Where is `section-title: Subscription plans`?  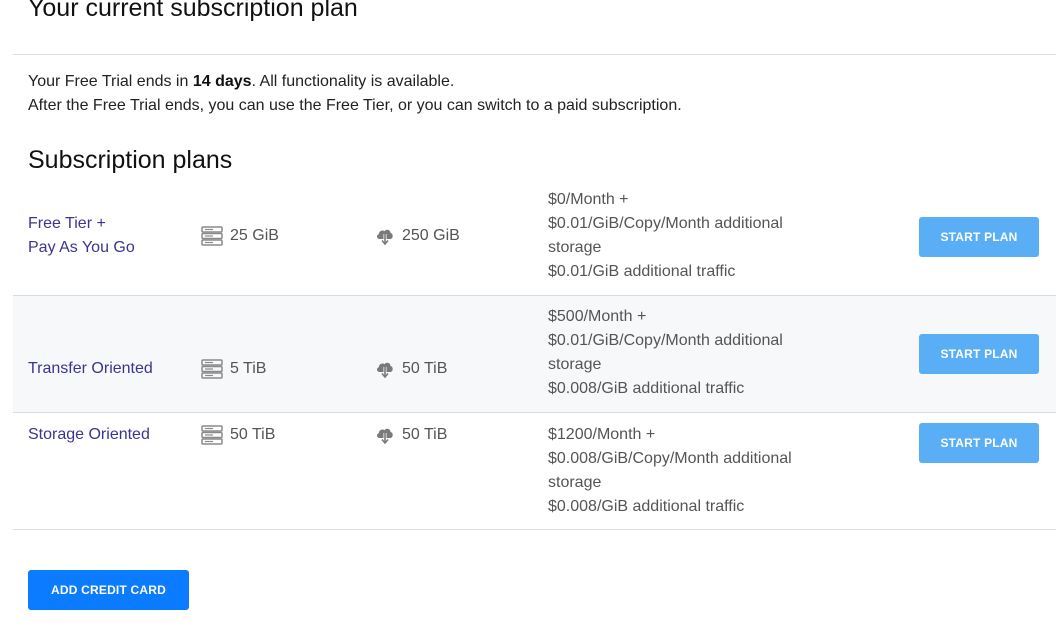 section-title: Subscription plans is located at coordinates (130, 160).